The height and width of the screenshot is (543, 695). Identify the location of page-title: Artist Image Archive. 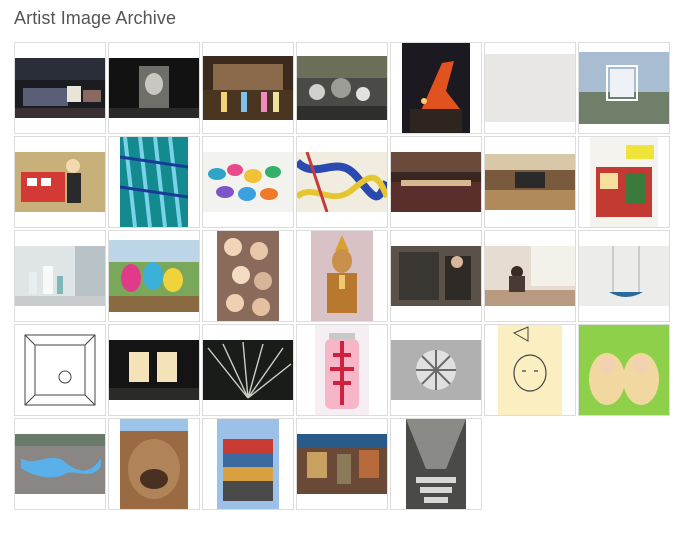
(95, 18).